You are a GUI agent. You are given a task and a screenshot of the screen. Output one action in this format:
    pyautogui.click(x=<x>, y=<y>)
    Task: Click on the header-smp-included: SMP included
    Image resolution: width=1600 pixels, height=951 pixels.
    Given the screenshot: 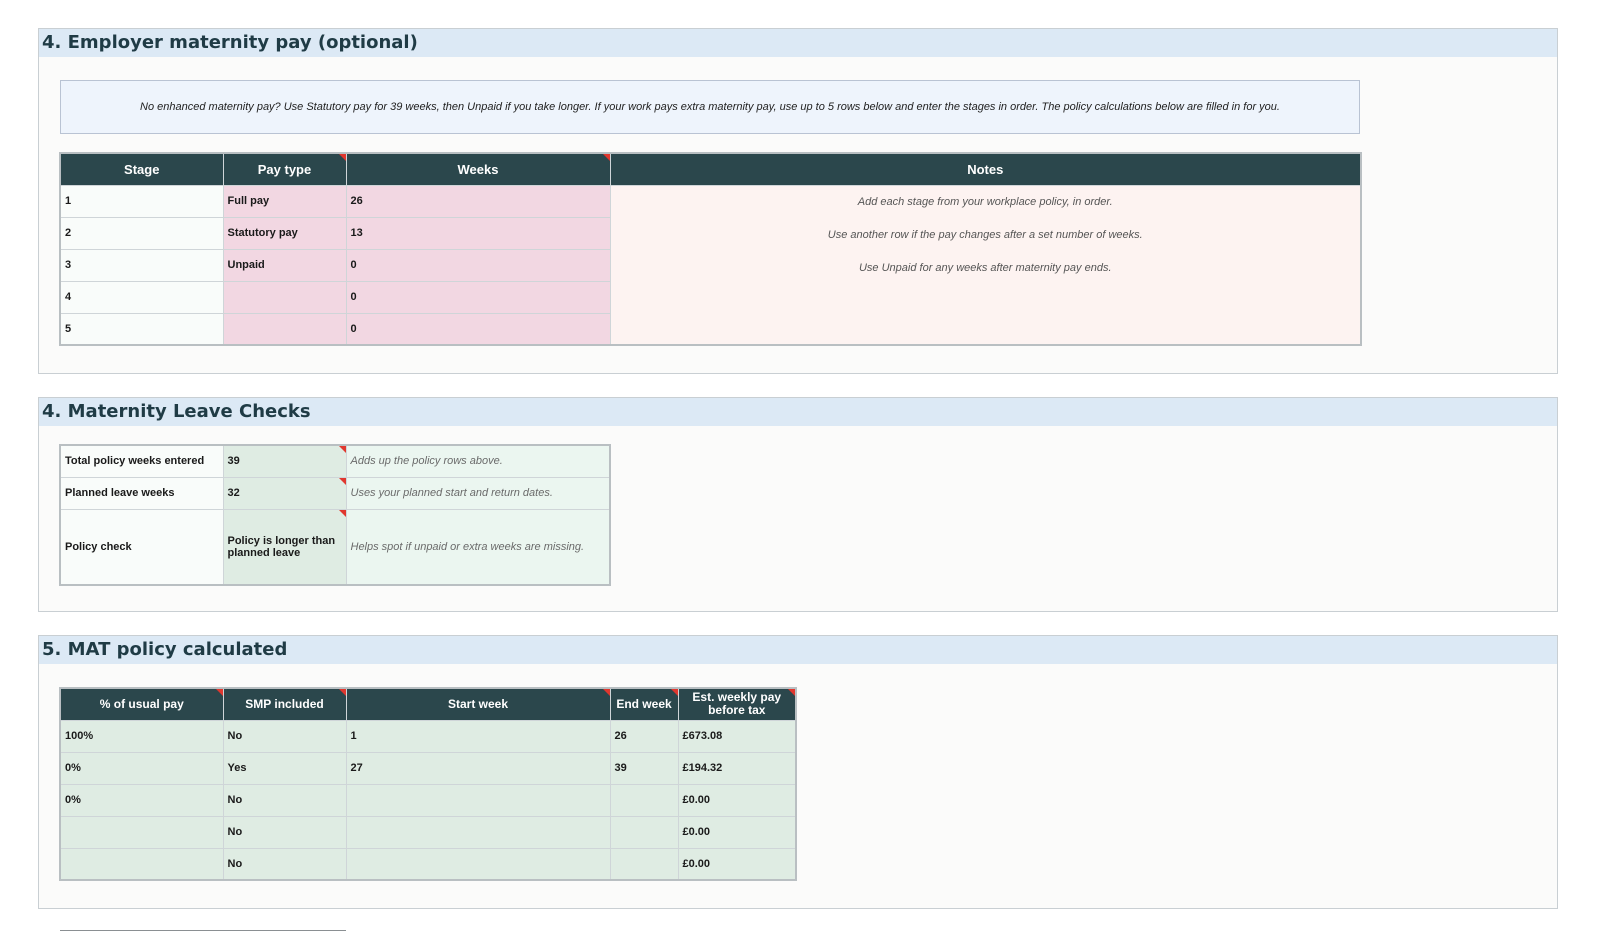 What is the action you would take?
    pyautogui.click(x=284, y=704)
    